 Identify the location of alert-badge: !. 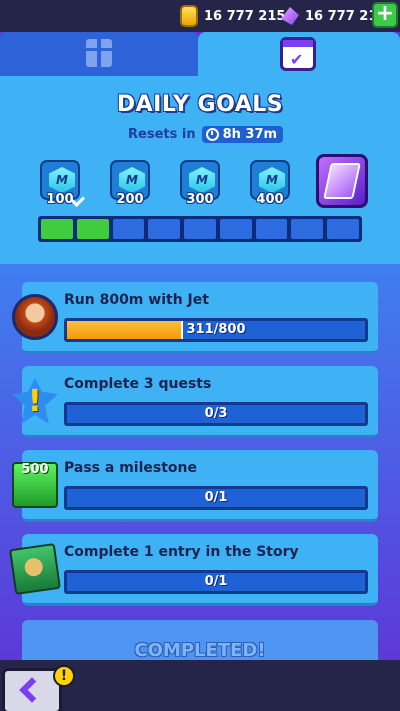
(64, 676).